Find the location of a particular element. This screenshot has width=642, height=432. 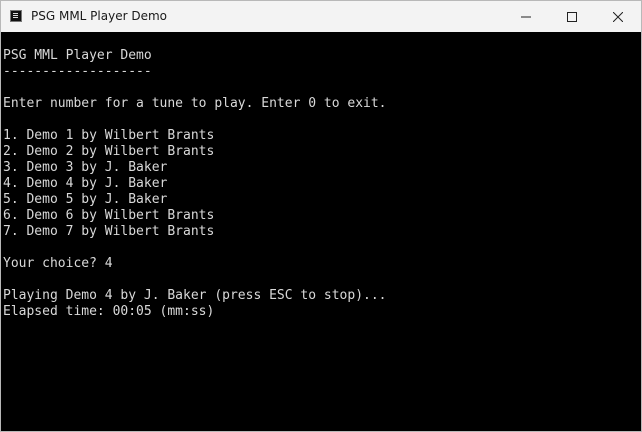

tune-option: 6. Demo 6 by Wilbert Brants is located at coordinates (109, 215).